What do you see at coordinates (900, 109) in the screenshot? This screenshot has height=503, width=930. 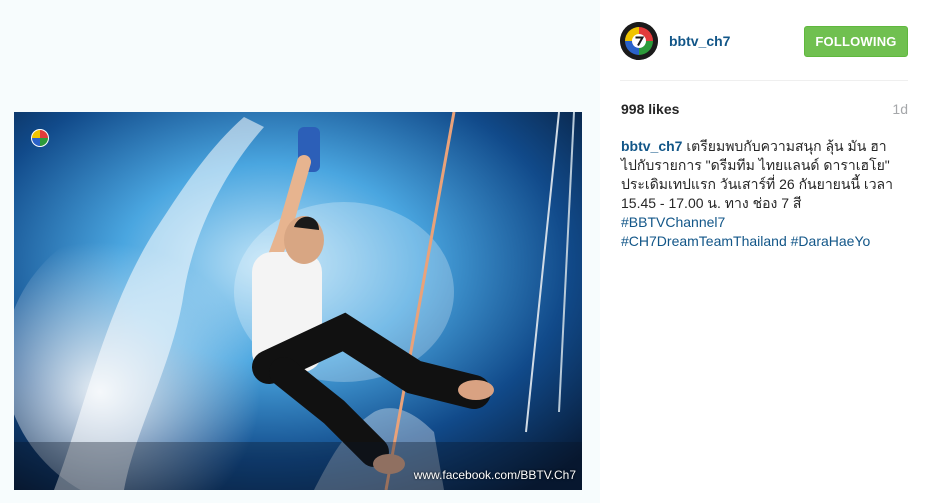 I see `post-age: 1d` at bounding box center [900, 109].